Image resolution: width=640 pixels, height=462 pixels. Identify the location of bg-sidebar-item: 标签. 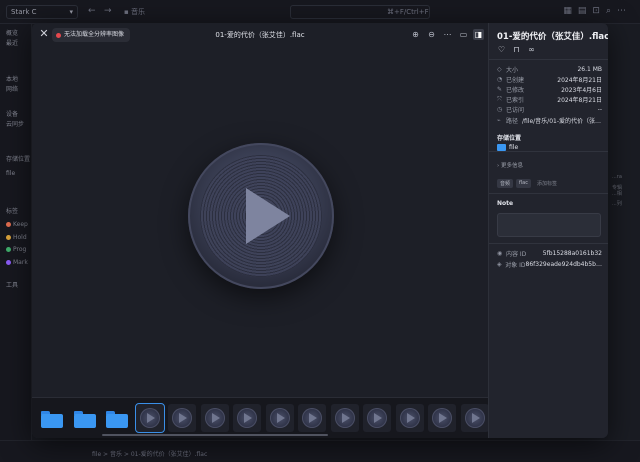
(12, 210).